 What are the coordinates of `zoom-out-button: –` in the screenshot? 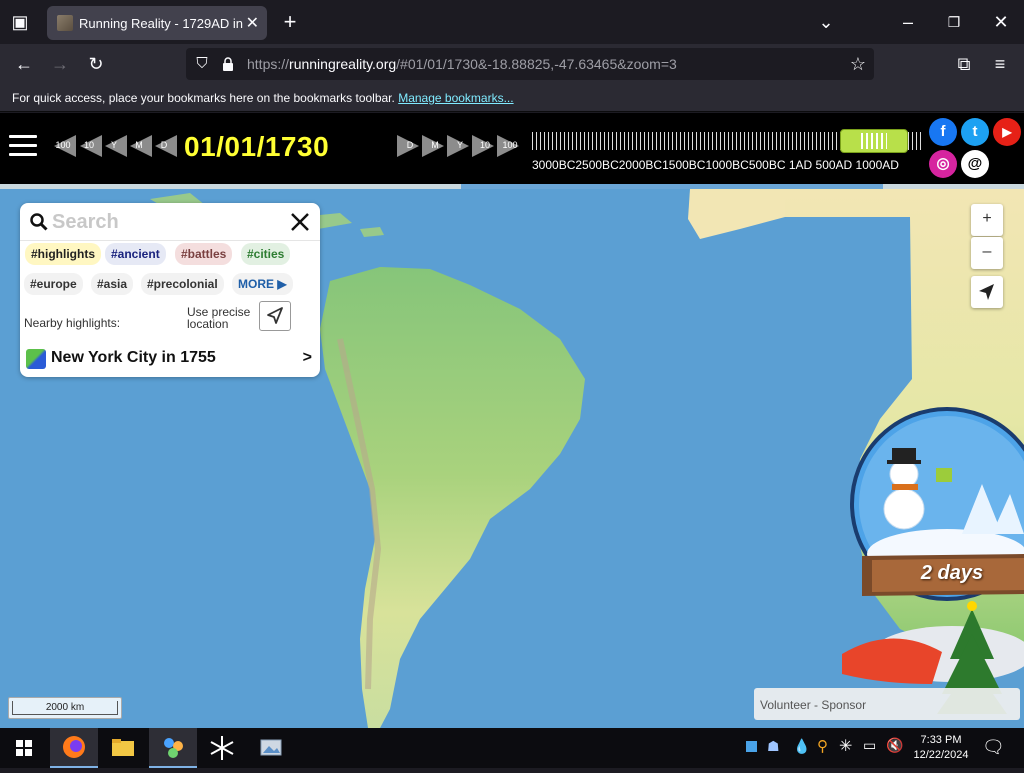 It's located at (987, 253).